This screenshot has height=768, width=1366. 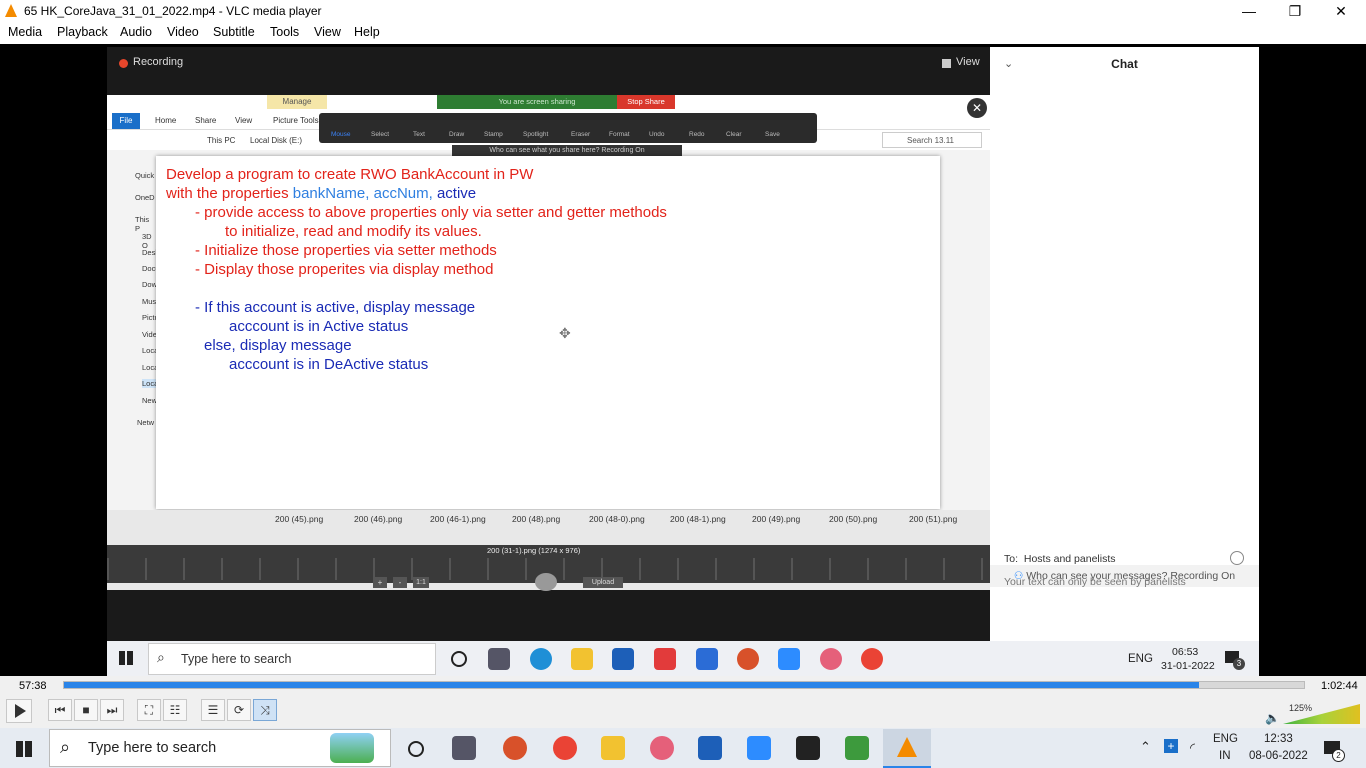 What do you see at coordinates (299, 519) in the screenshot?
I see `file-name: 200 (45).png` at bounding box center [299, 519].